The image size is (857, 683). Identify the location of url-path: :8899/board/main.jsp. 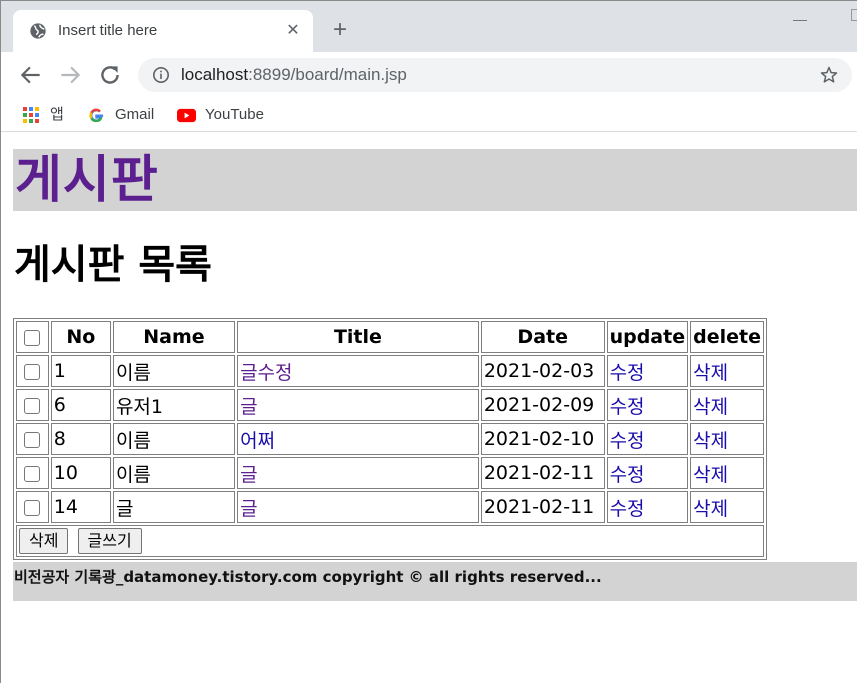
(327, 74).